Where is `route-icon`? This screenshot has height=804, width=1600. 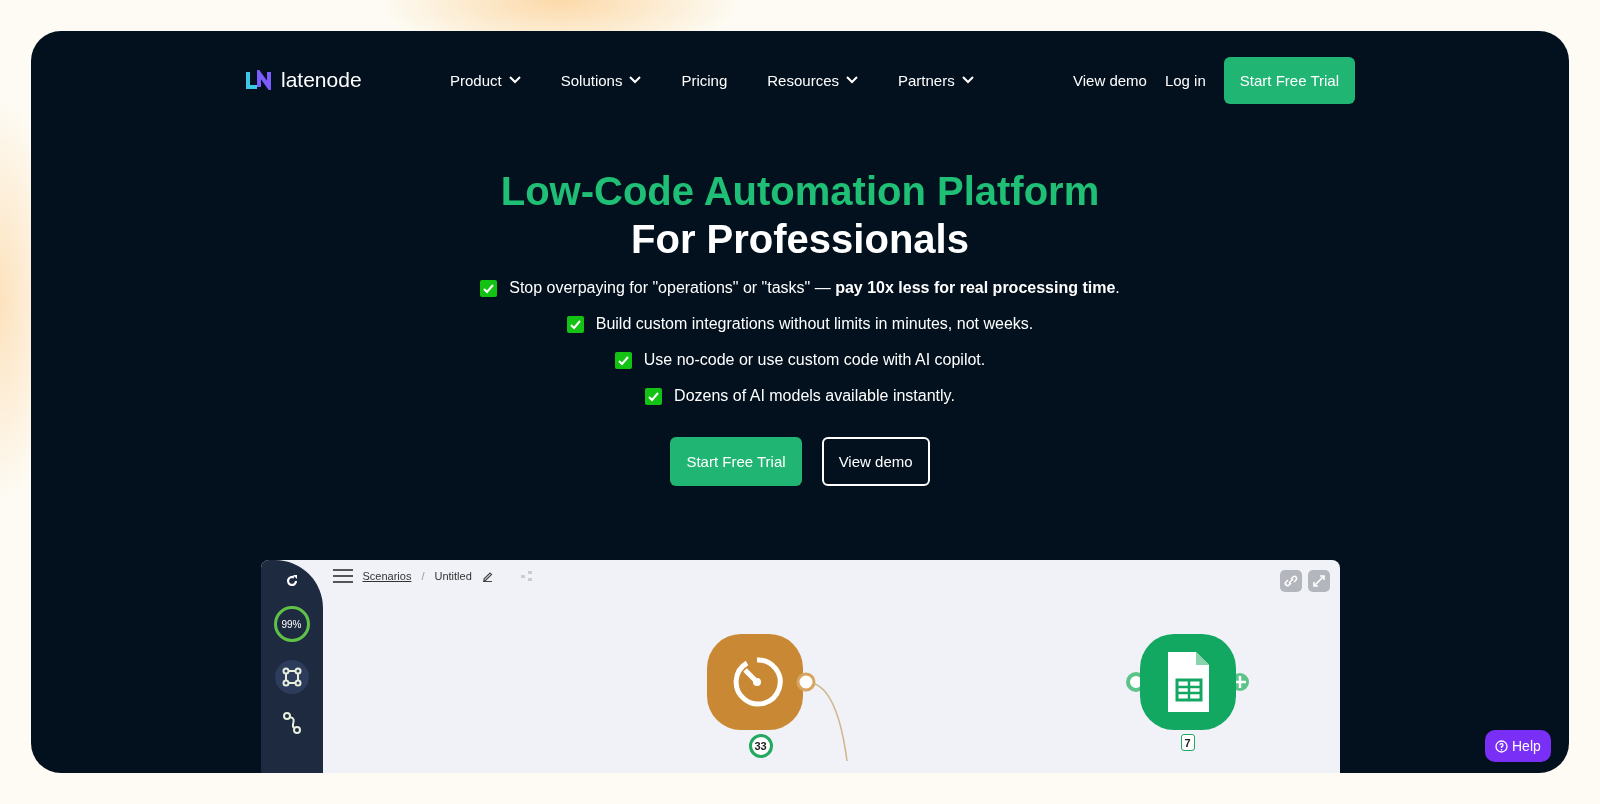 route-icon is located at coordinates (291, 723).